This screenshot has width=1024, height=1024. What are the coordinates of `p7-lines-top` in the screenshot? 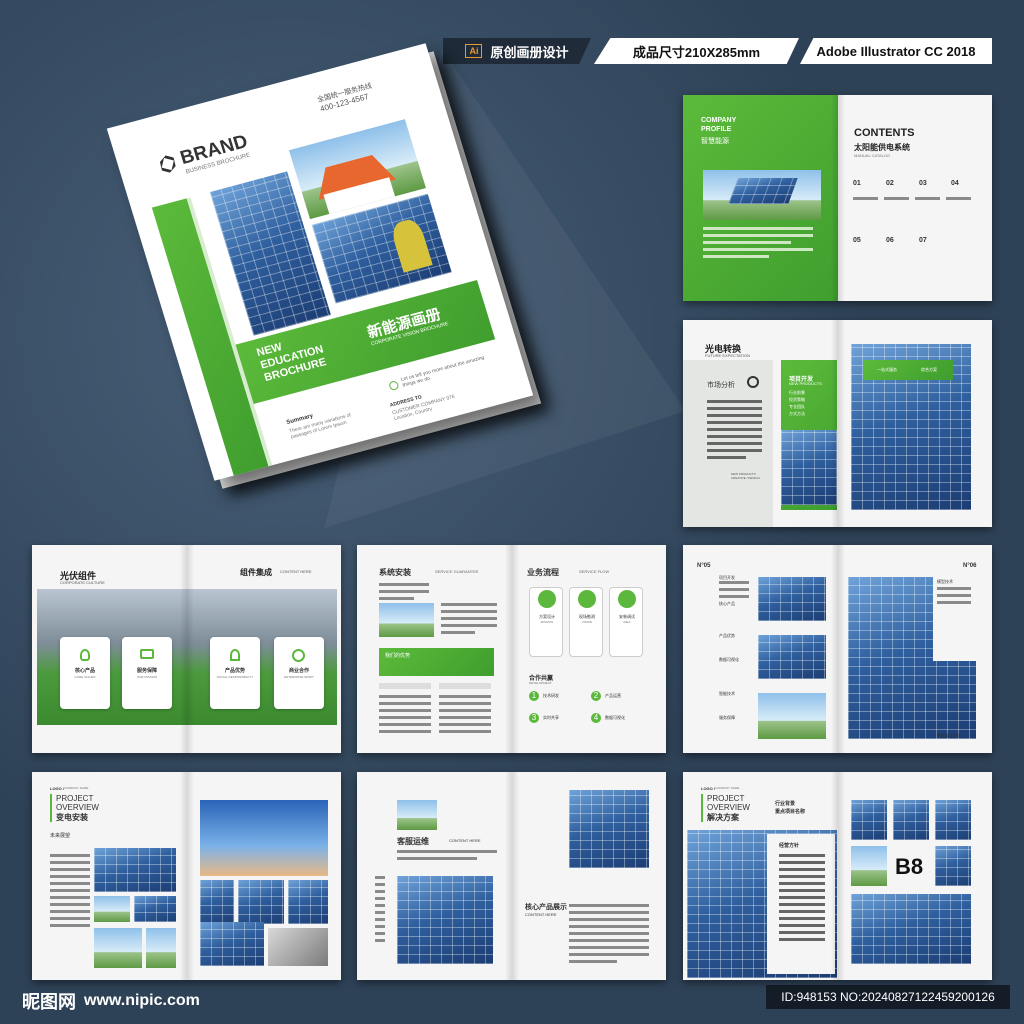 It's located at (447, 857).